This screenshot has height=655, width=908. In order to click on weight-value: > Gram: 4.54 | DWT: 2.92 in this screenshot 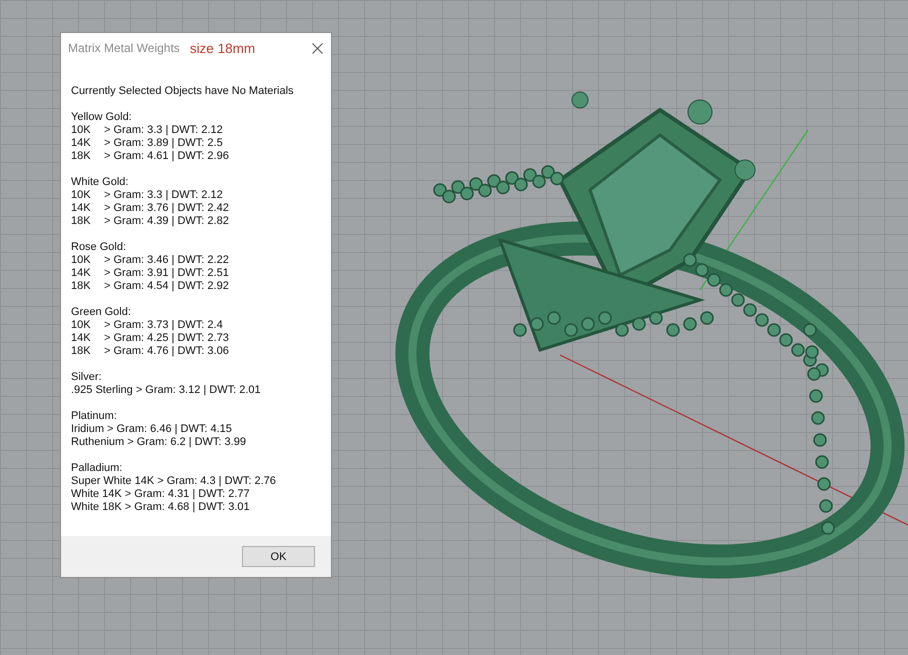, I will do `click(166, 286)`.